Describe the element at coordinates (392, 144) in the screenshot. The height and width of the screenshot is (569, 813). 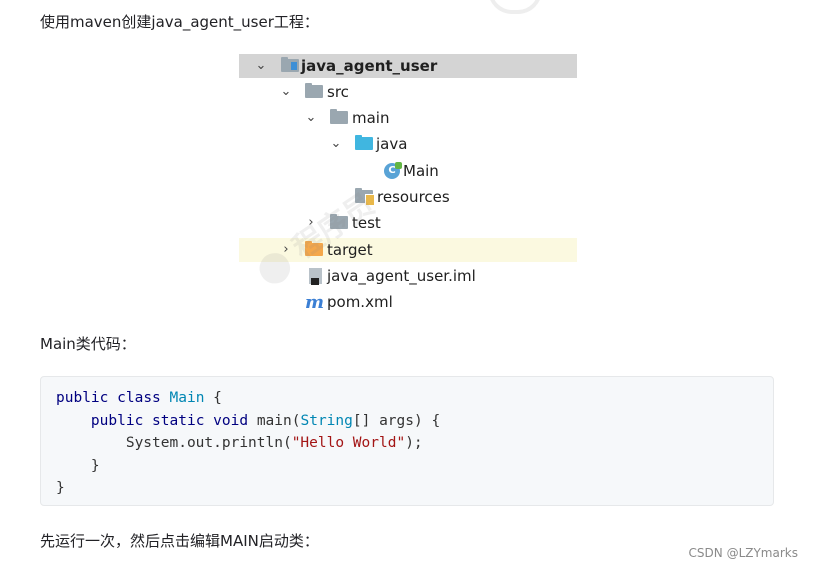
I see `tree-item-label: java` at that location.